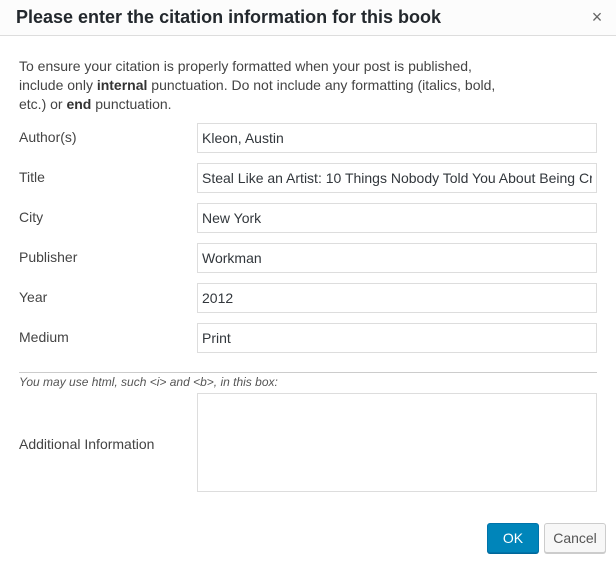 Image resolution: width=616 pixels, height=563 pixels. Describe the element at coordinates (48, 257) in the screenshot. I see `publisher-label: Publisher` at that location.